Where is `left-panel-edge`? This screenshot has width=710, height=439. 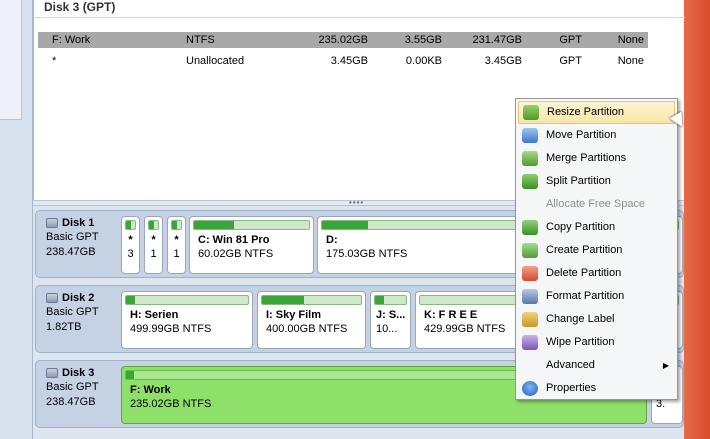 left-panel-edge is located at coordinates (16, 219).